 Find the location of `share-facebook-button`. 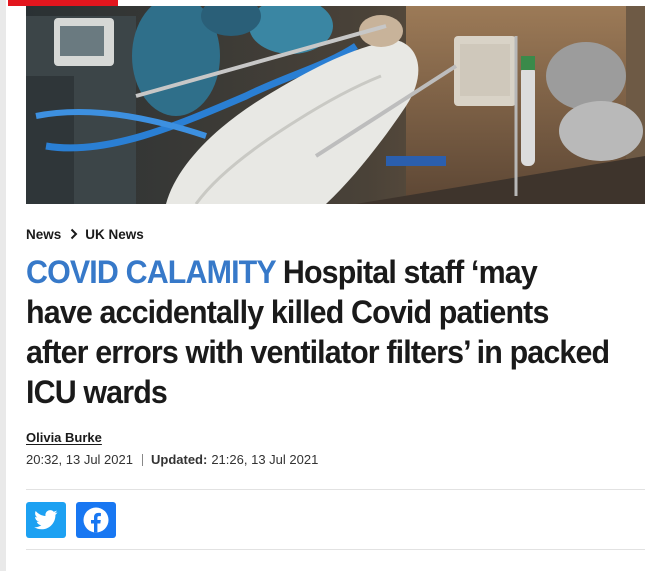

share-facebook-button is located at coordinates (96, 520).